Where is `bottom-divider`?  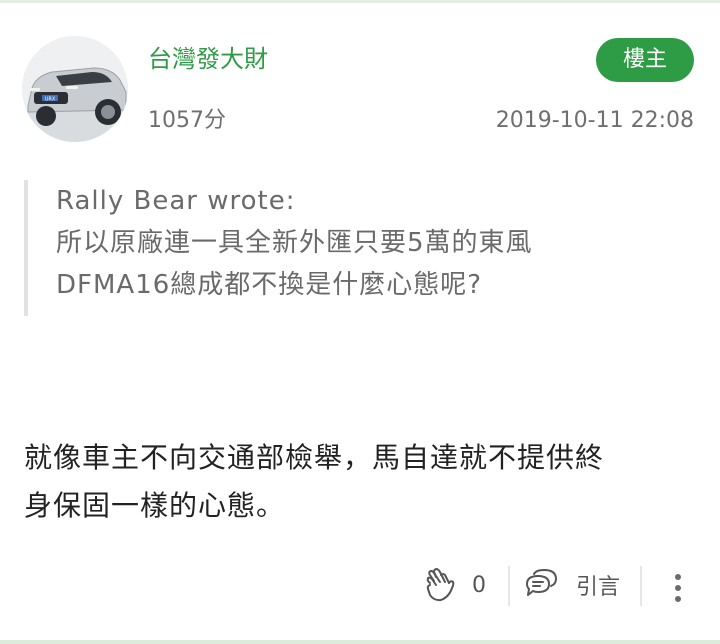
bottom-divider is located at coordinates (360, 642).